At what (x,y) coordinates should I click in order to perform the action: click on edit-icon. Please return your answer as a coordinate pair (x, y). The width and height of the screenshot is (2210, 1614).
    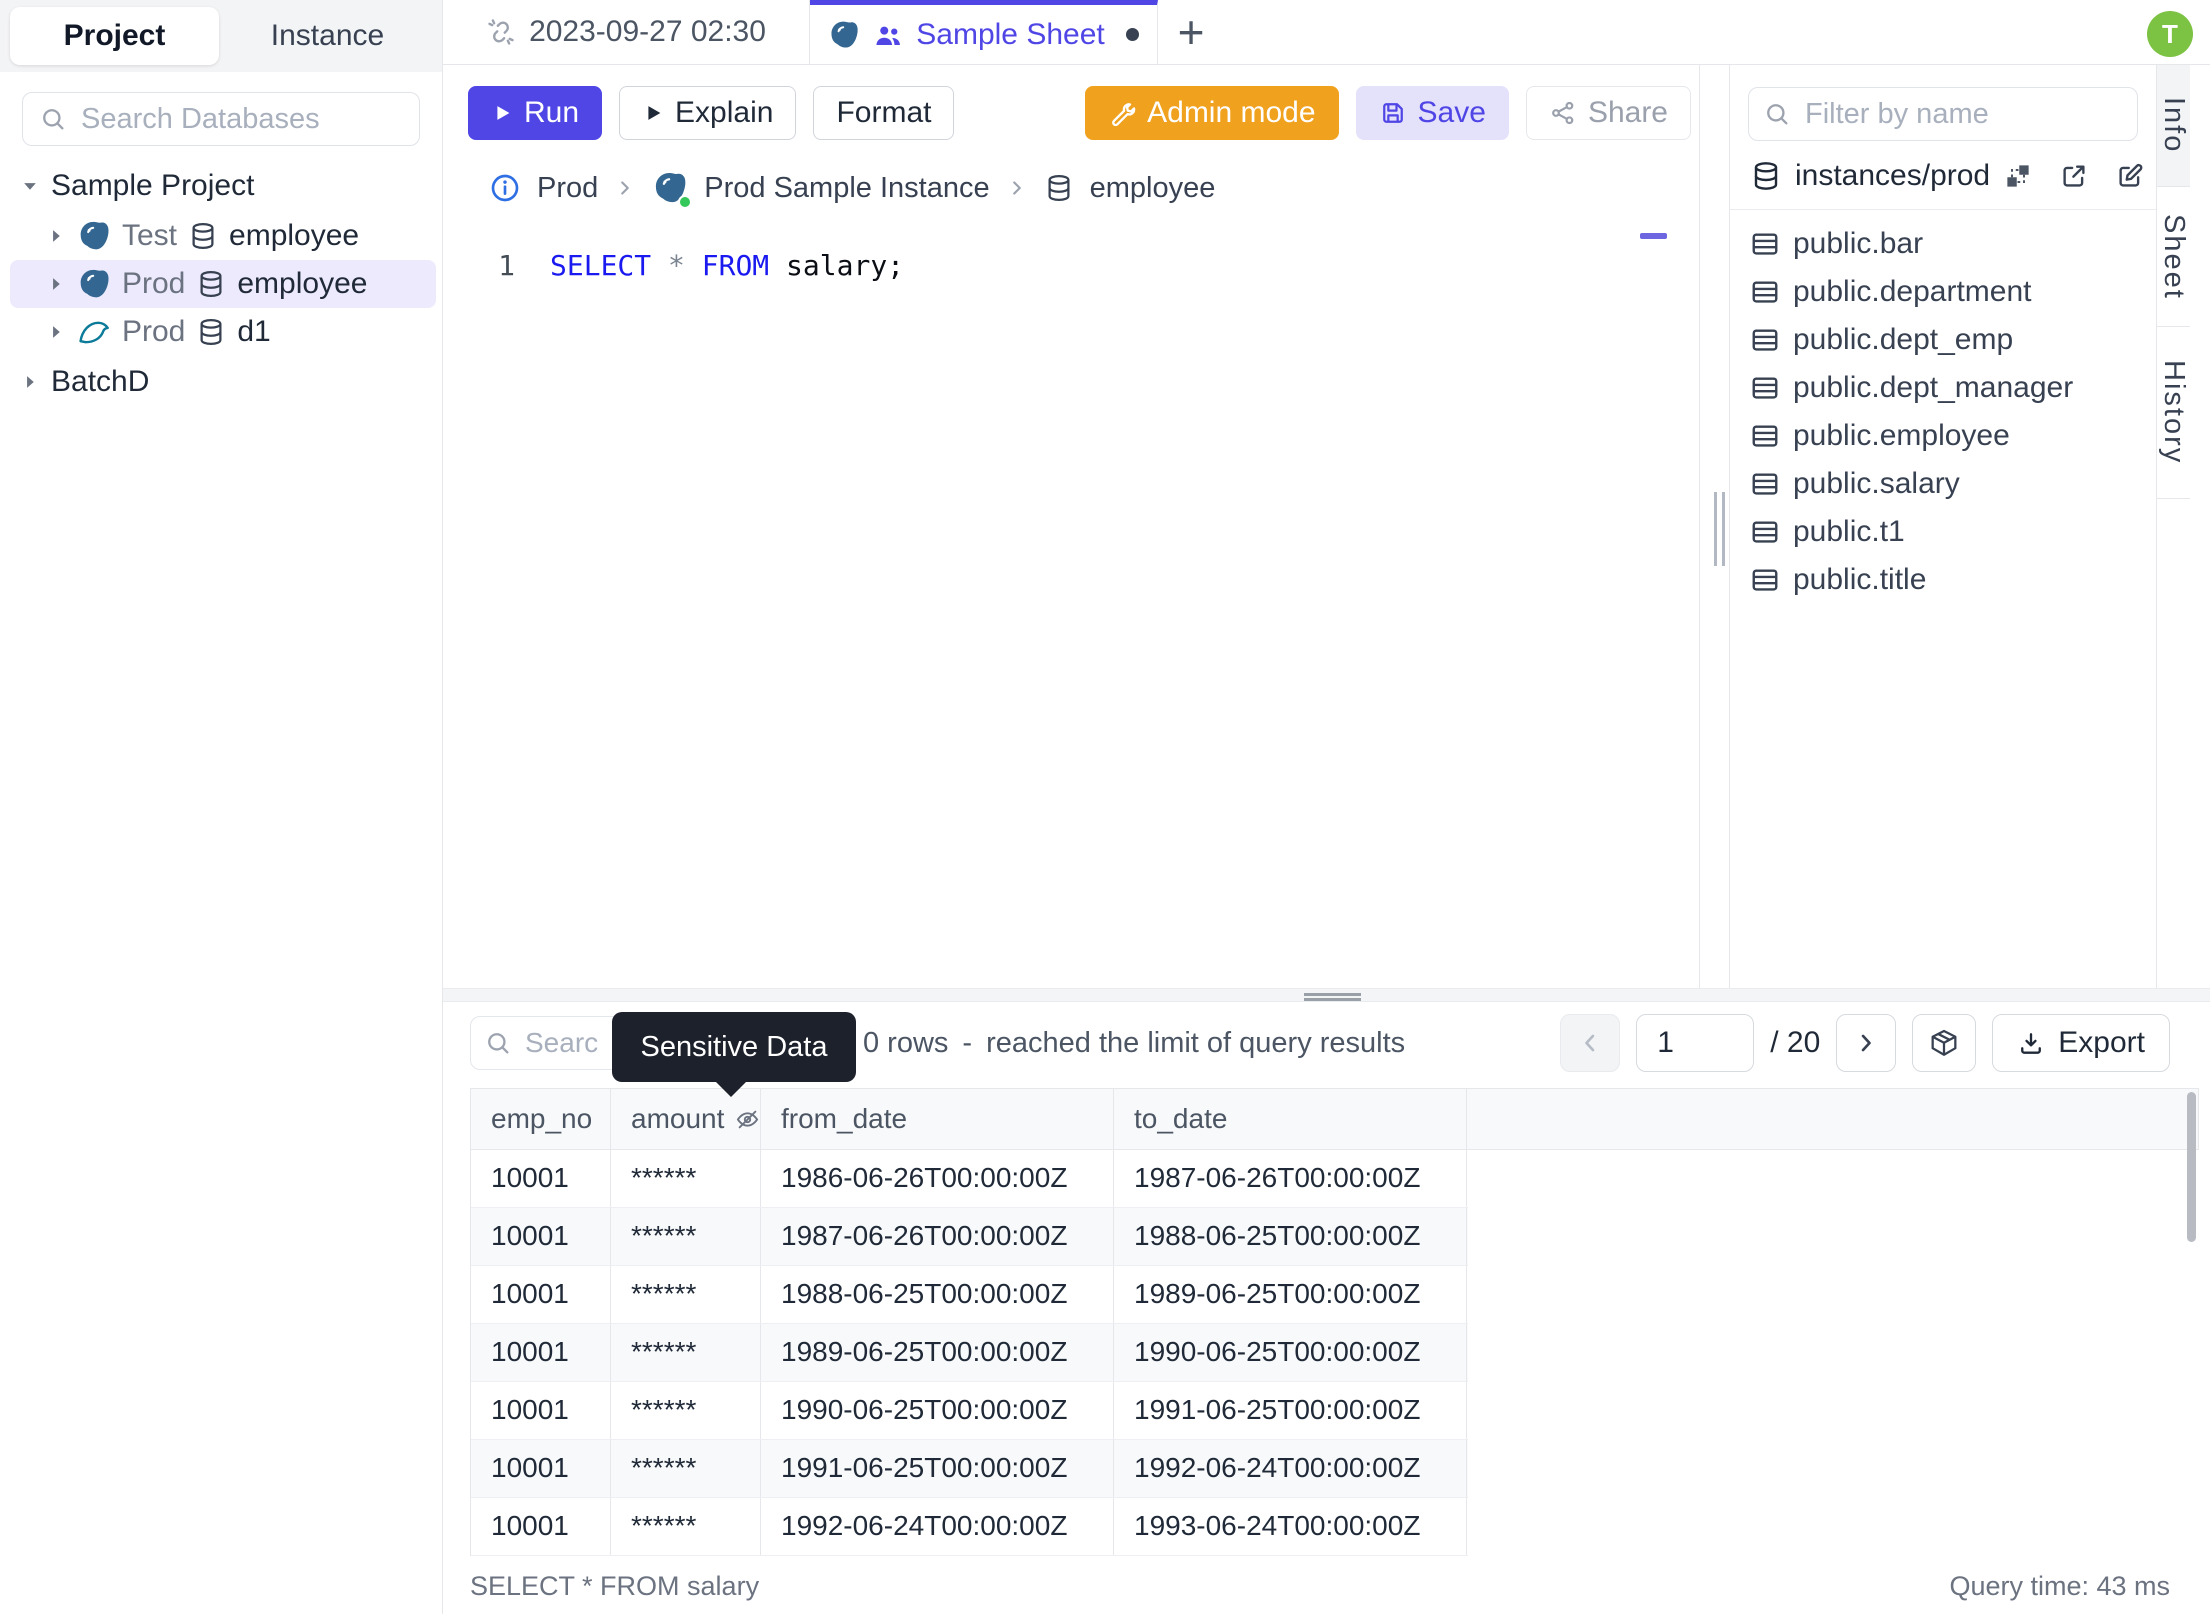
    Looking at the image, I should click on (2130, 176).